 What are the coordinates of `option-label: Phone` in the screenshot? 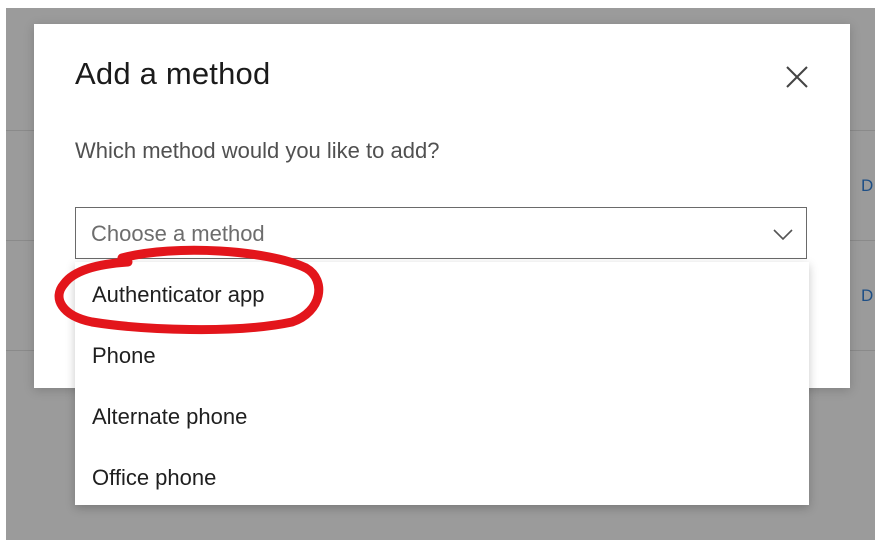 It's located at (124, 355).